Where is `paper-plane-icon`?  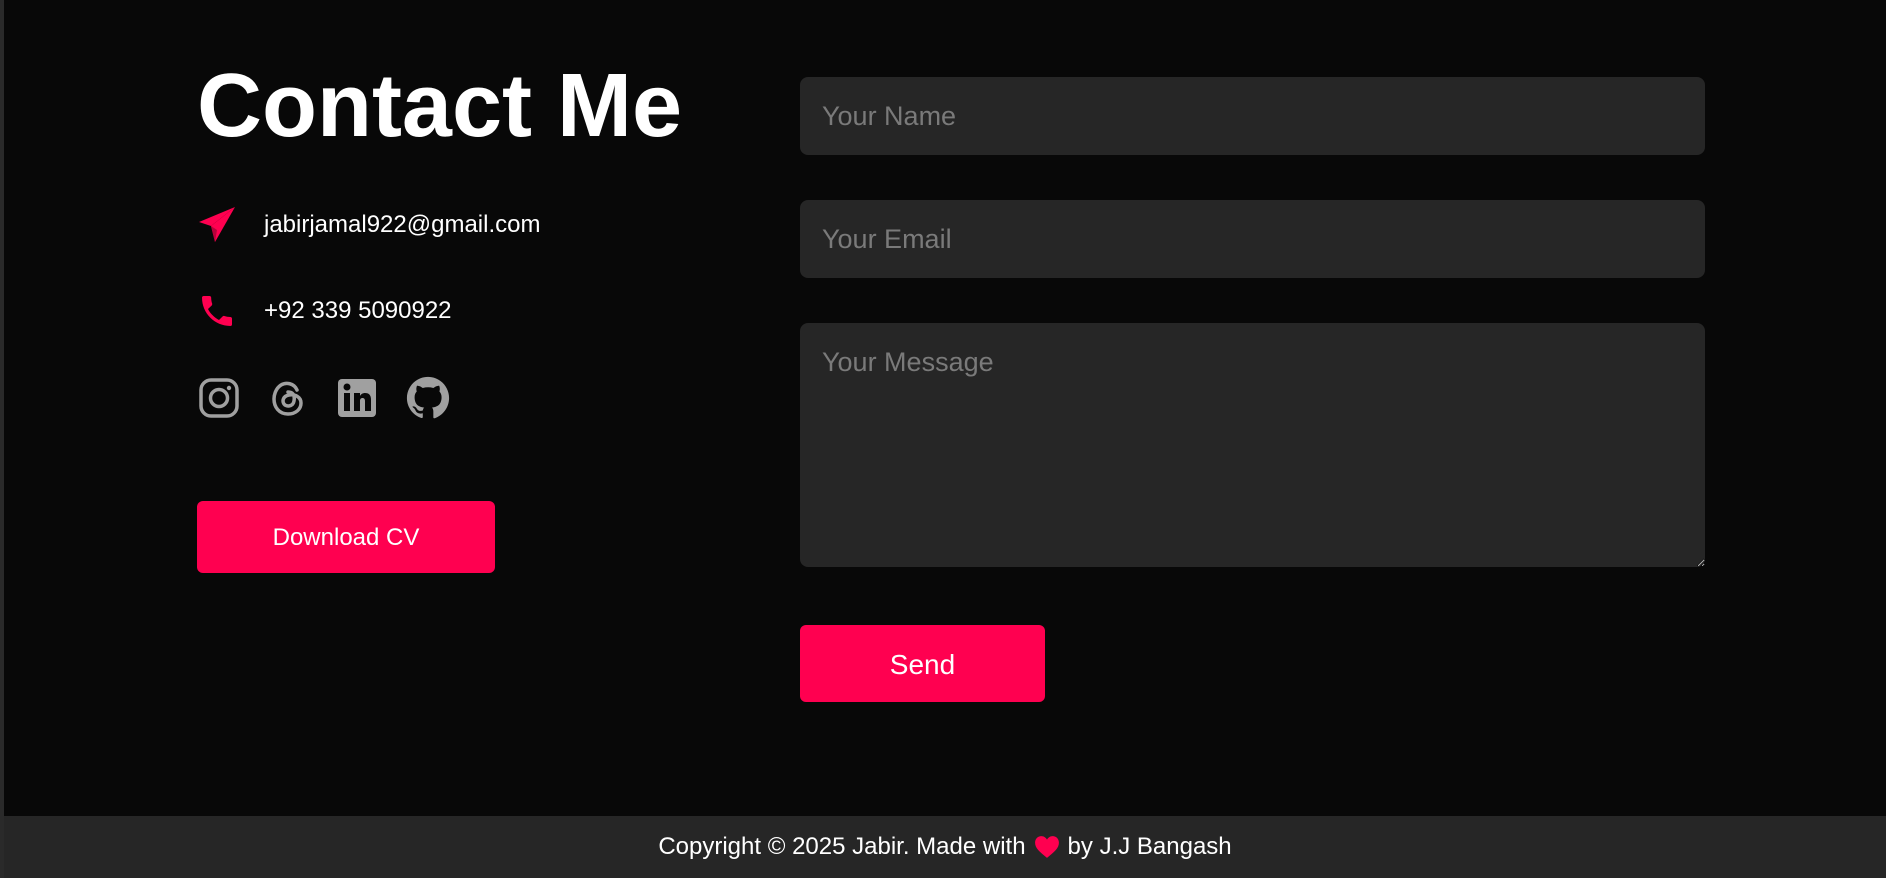 paper-plane-icon is located at coordinates (218, 225).